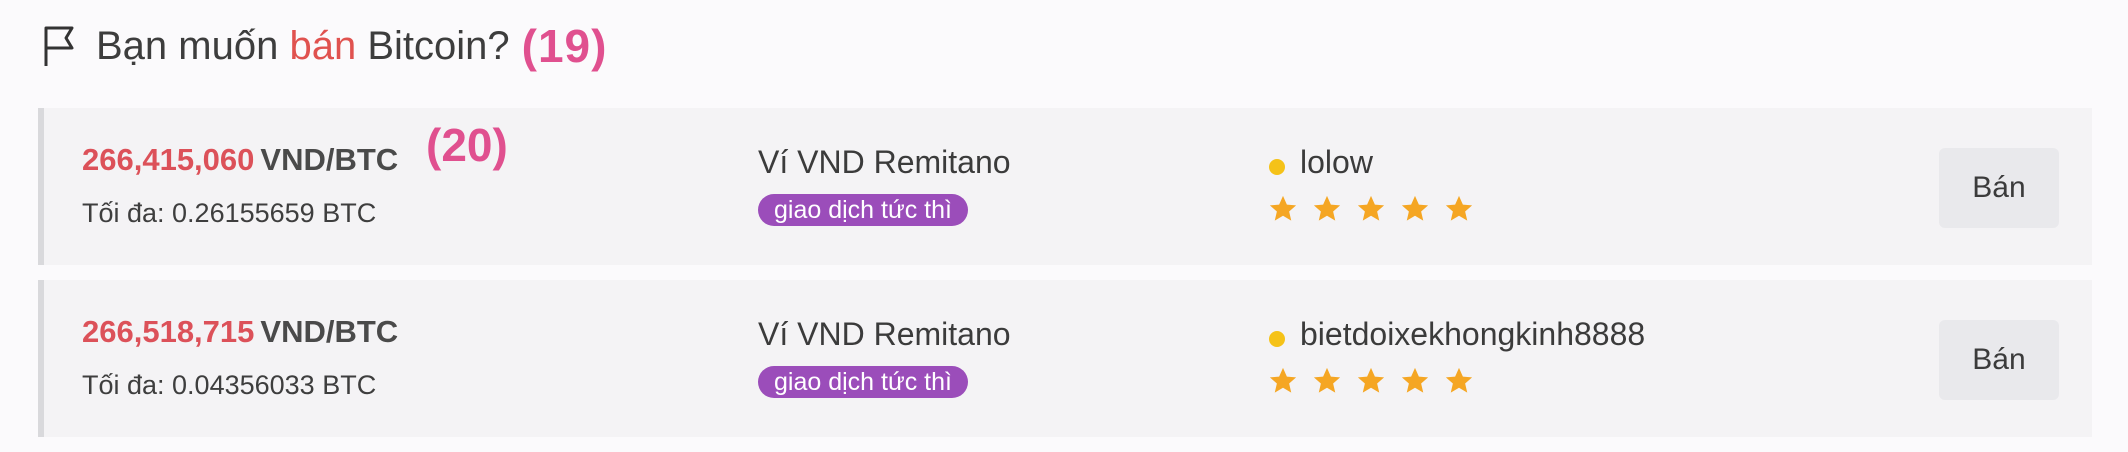 The image size is (2128, 452). I want to click on max-amount: Tối đa: 0.04356033 BTC, so click(229, 385).